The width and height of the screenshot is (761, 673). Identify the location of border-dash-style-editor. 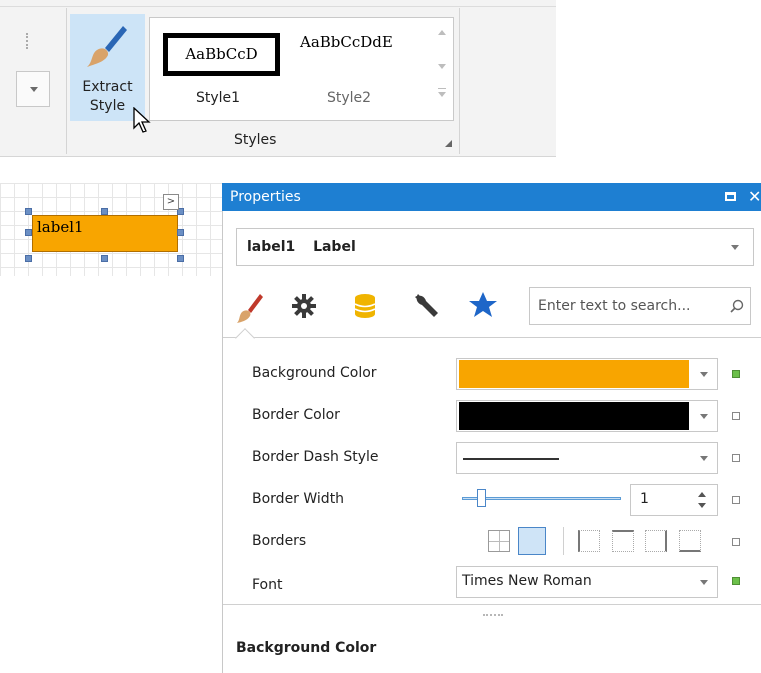
(587, 458).